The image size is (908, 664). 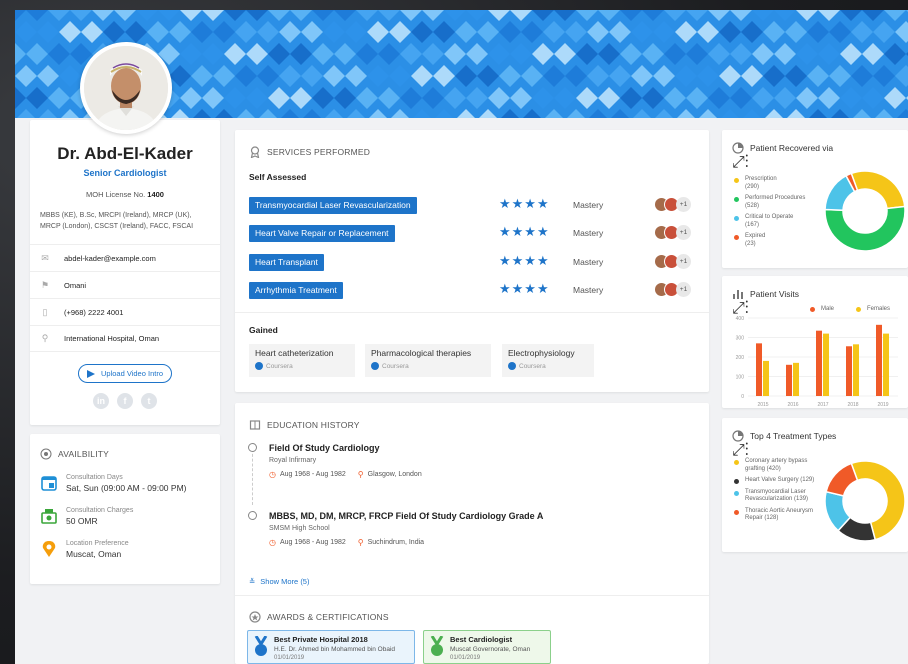 What do you see at coordinates (865, 228) in the screenshot?
I see `donut-slice-performed-procedures` at bounding box center [865, 228].